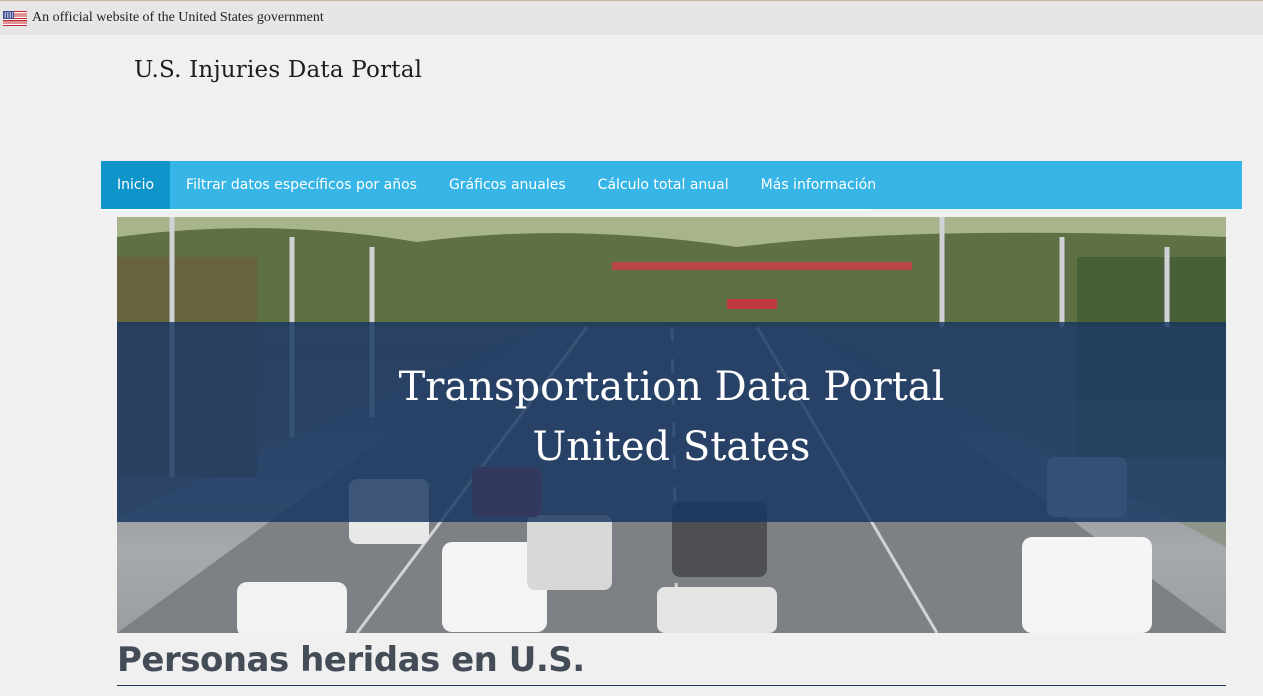 This screenshot has width=1263, height=696. Describe the element at coordinates (278, 70) in the screenshot. I see `site-title: U.S. Injuries Data Portal` at that location.